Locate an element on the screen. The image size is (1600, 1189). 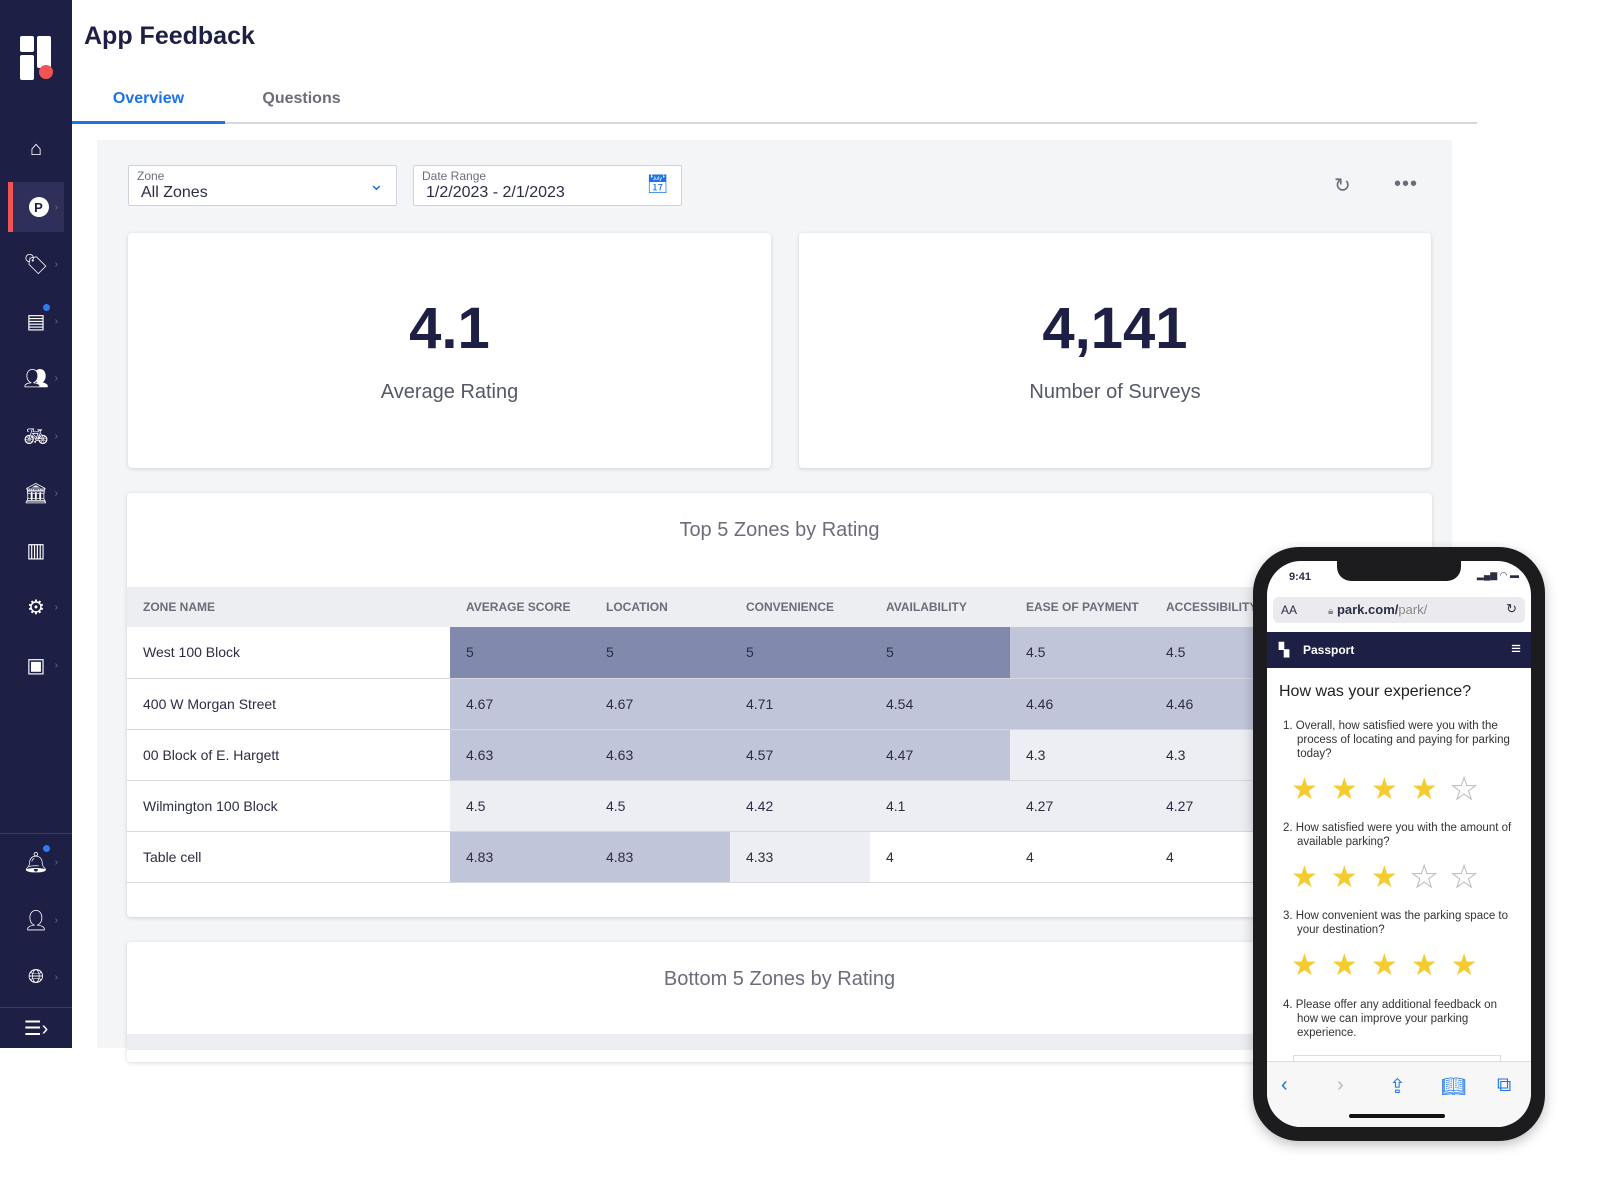
address-bar: AA 🔒︎ park.com/park/ ↻ is located at coordinates (1399, 610).